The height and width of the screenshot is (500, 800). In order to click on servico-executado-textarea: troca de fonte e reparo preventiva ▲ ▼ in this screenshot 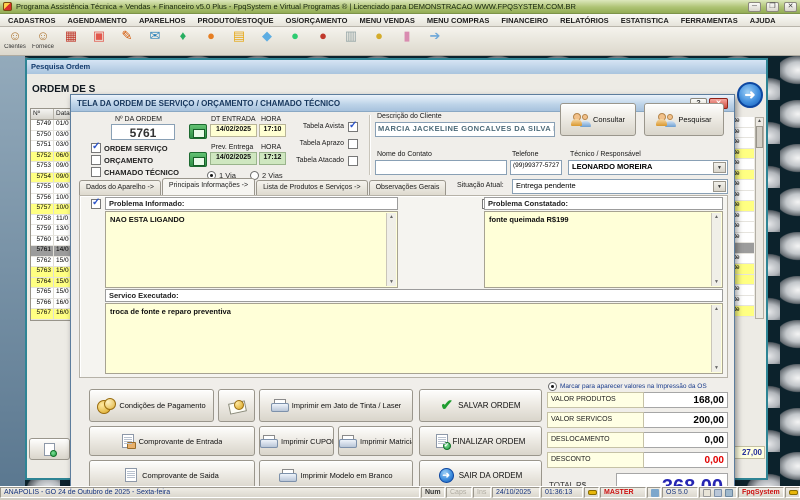, I will do `click(414, 338)`.